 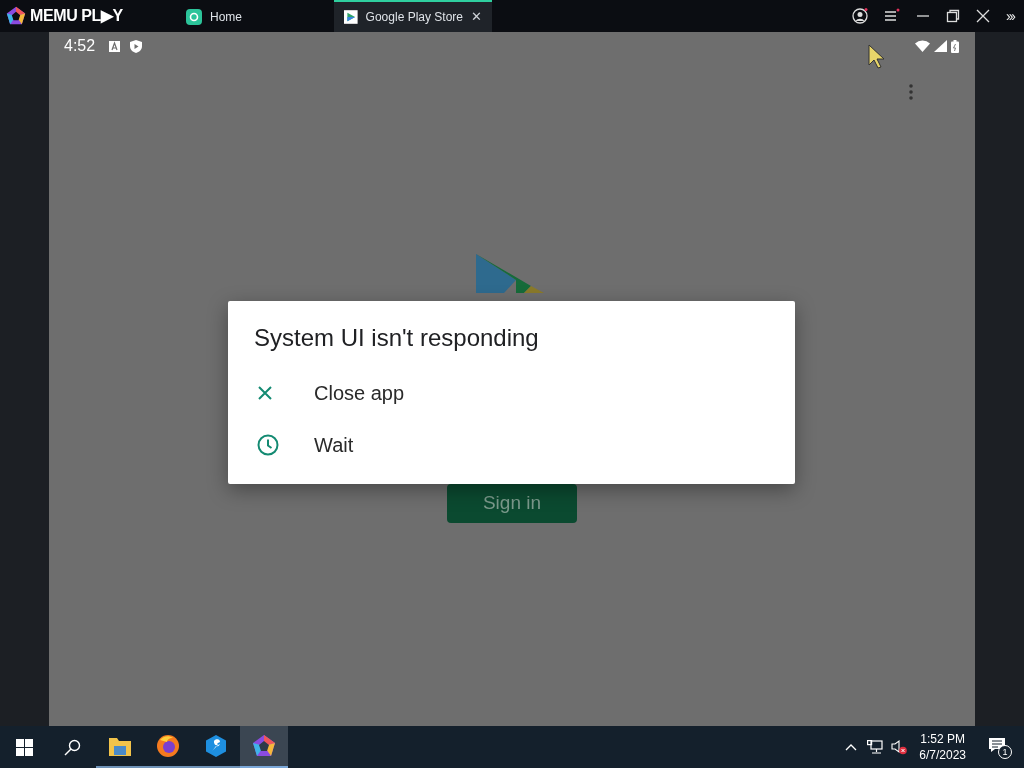 I want to click on clock-icon, so click(x=268, y=445).